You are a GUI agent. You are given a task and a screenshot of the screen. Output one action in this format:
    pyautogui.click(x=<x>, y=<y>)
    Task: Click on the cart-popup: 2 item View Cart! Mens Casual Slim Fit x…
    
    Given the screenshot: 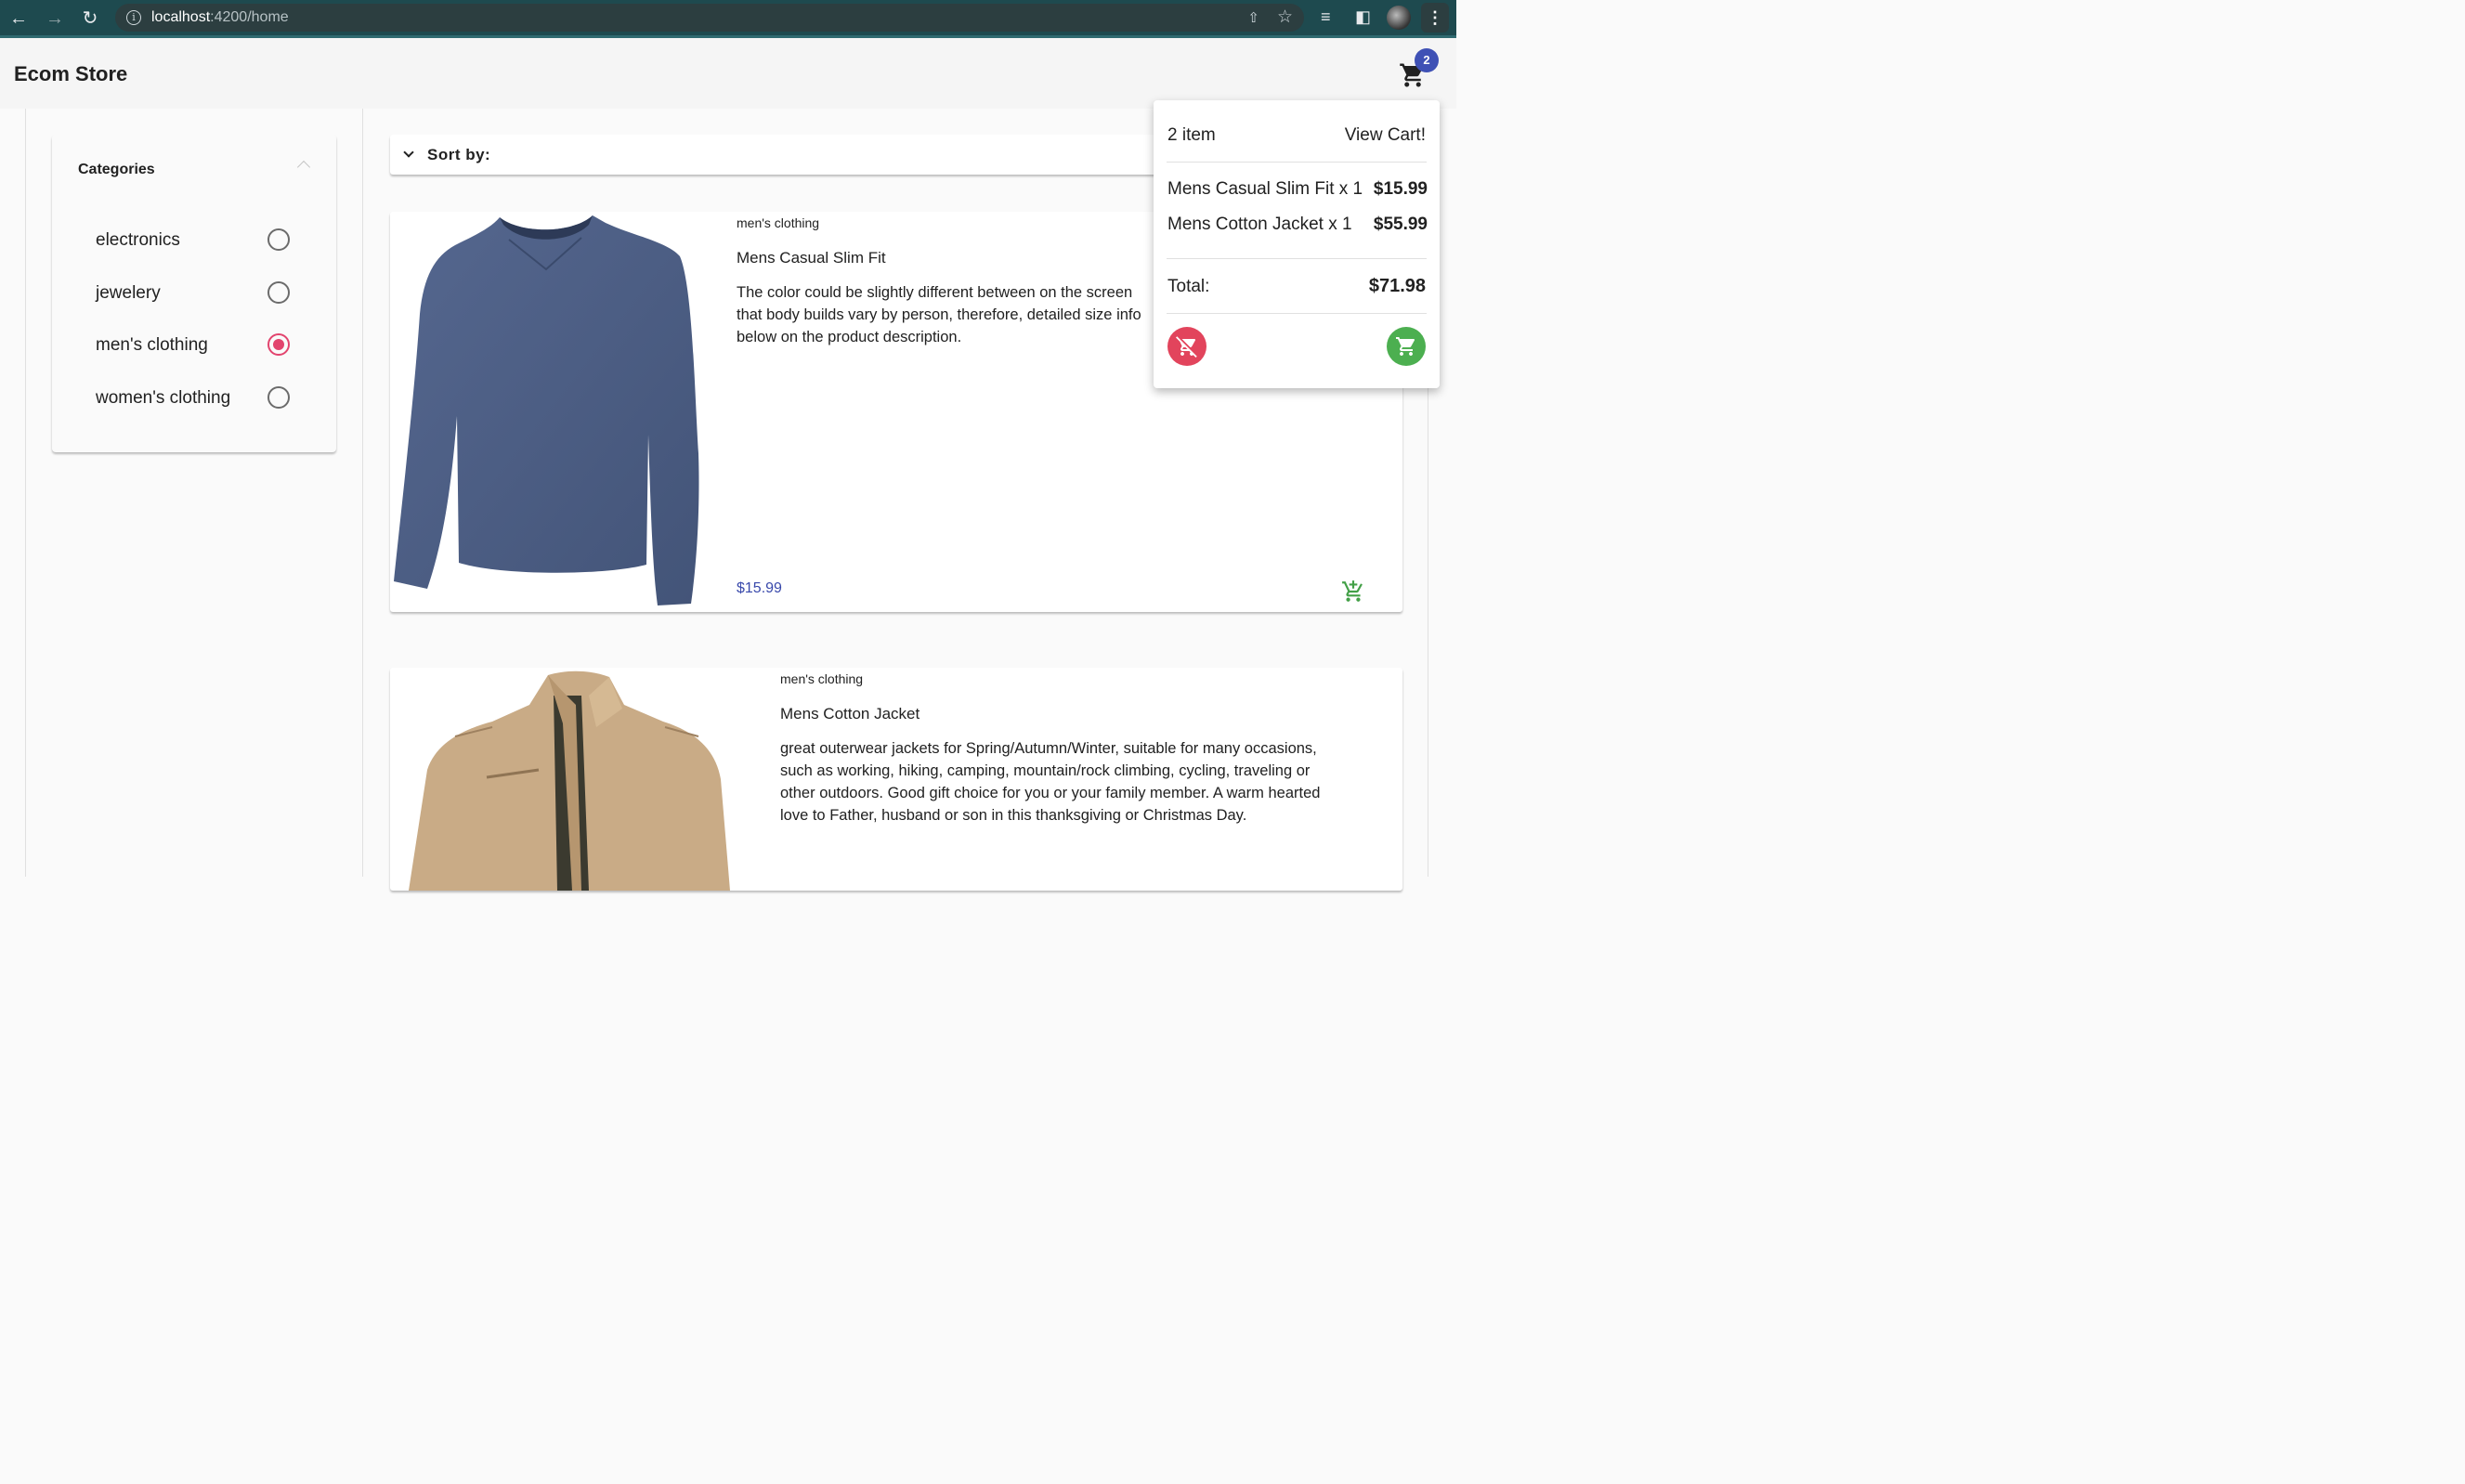 What is the action you would take?
    pyautogui.click(x=1297, y=244)
    